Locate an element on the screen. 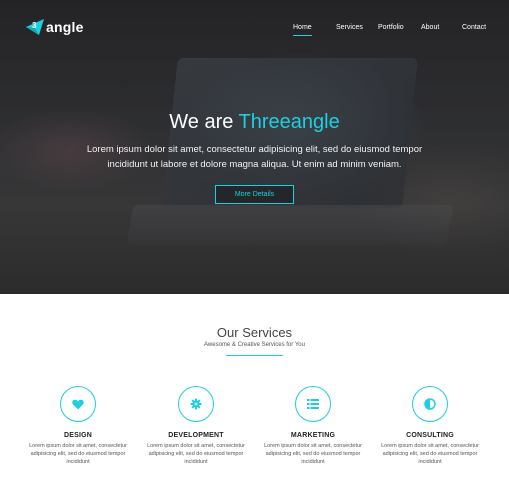 This screenshot has width=509, height=500. nav-item-contact: Contact is located at coordinates (474, 27).